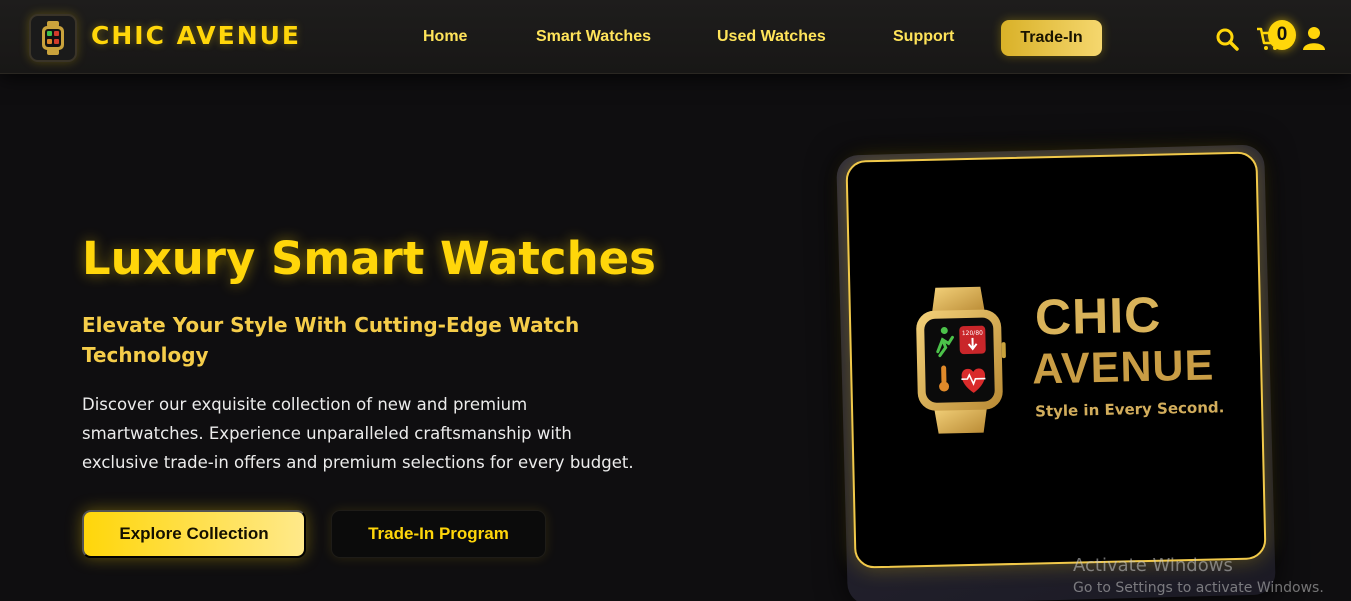  I want to click on nav-smart-watches: Smart Watches, so click(593, 37).